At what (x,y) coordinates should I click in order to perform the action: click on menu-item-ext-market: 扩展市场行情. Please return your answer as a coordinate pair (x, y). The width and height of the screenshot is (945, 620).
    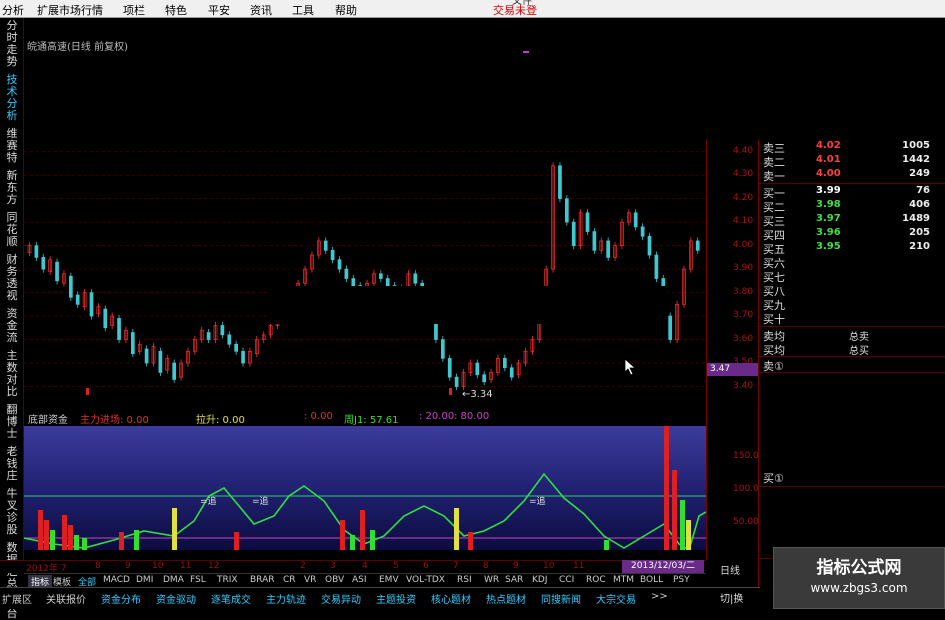
    Looking at the image, I should click on (70, 10).